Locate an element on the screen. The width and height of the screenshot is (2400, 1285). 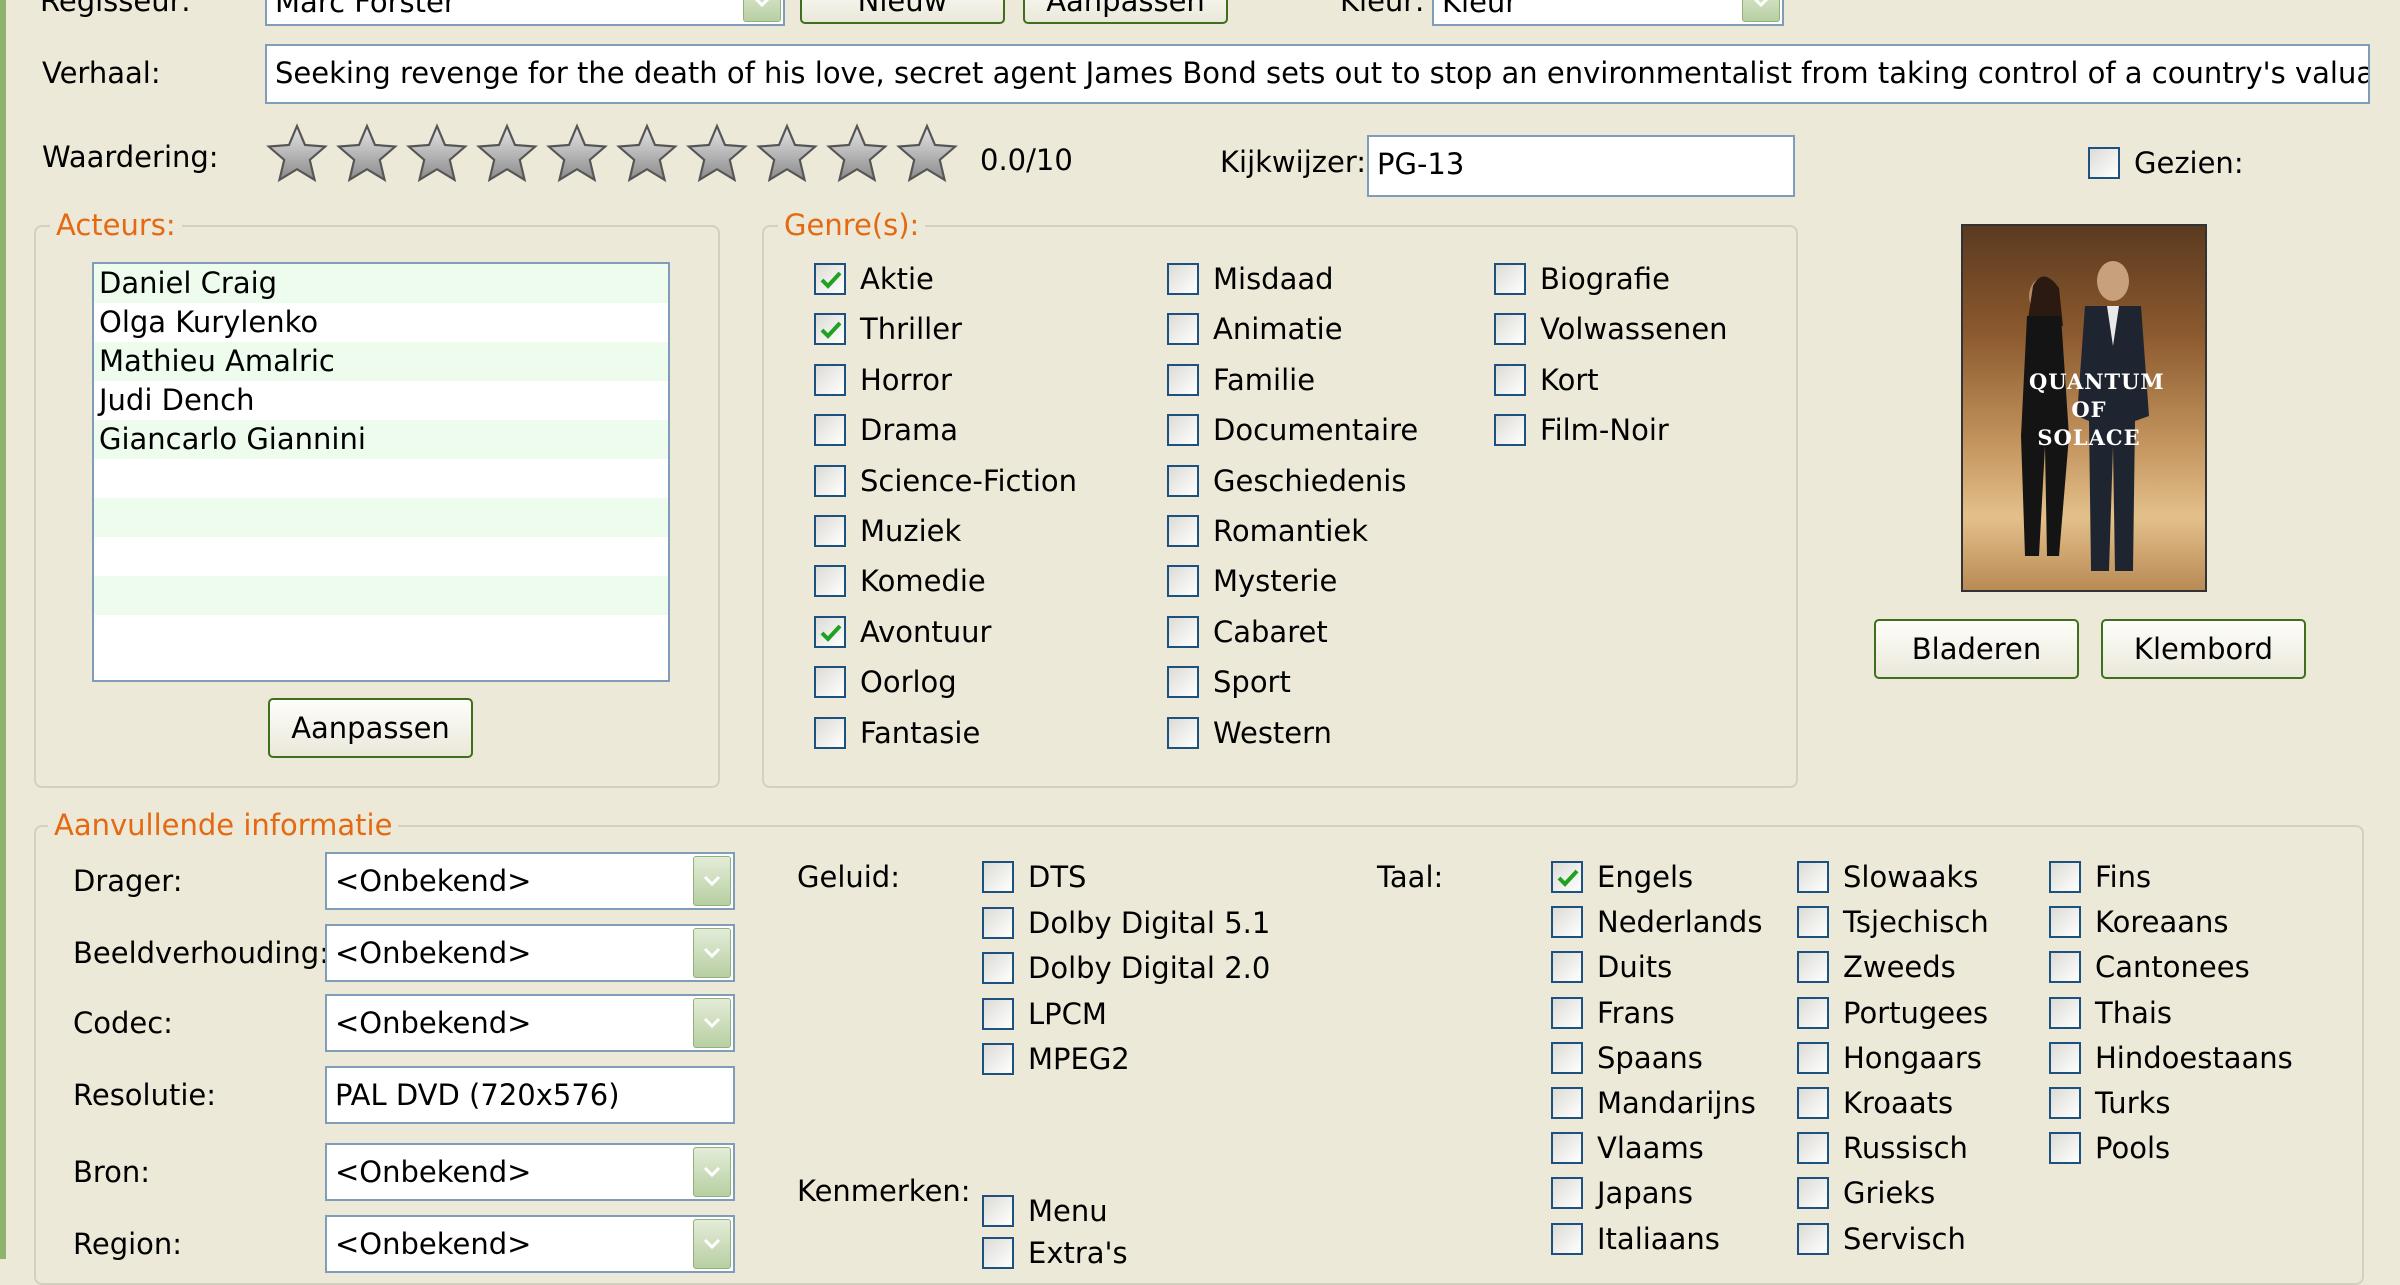
select-beeldverhouding: <Onbekend> is located at coordinates (530, 953).